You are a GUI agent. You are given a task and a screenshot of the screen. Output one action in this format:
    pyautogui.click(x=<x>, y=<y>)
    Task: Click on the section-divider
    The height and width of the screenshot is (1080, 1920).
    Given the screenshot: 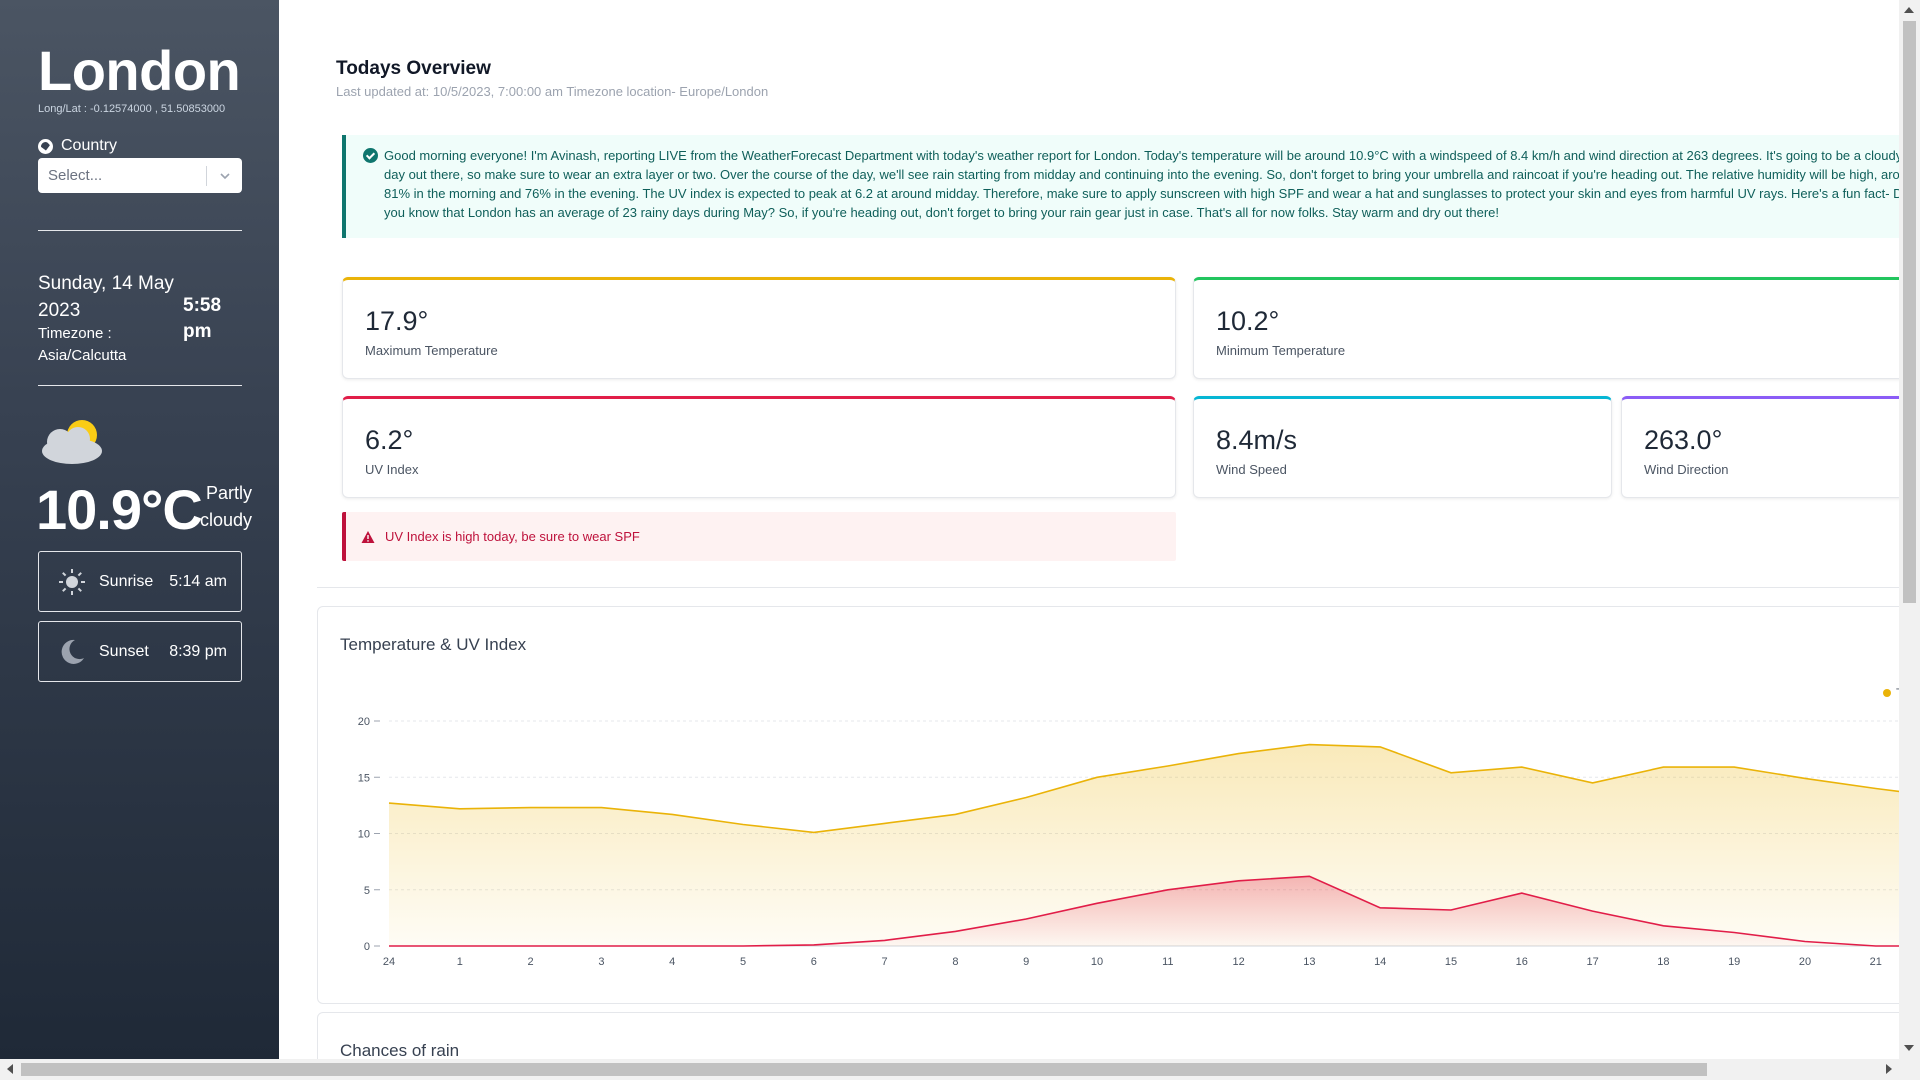 What is the action you would take?
    pyautogui.click(x=1108, y=587)
    